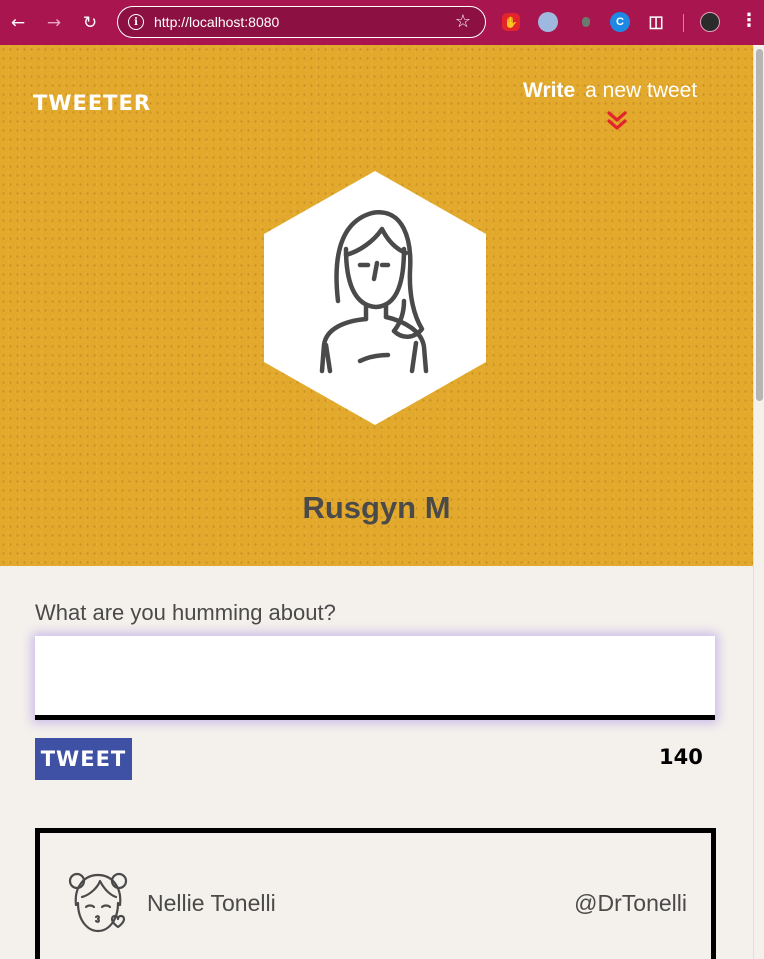 This screenshot has width=764, height=959. I want to click on compose-toggle-bold: Write, so click(549, 90).